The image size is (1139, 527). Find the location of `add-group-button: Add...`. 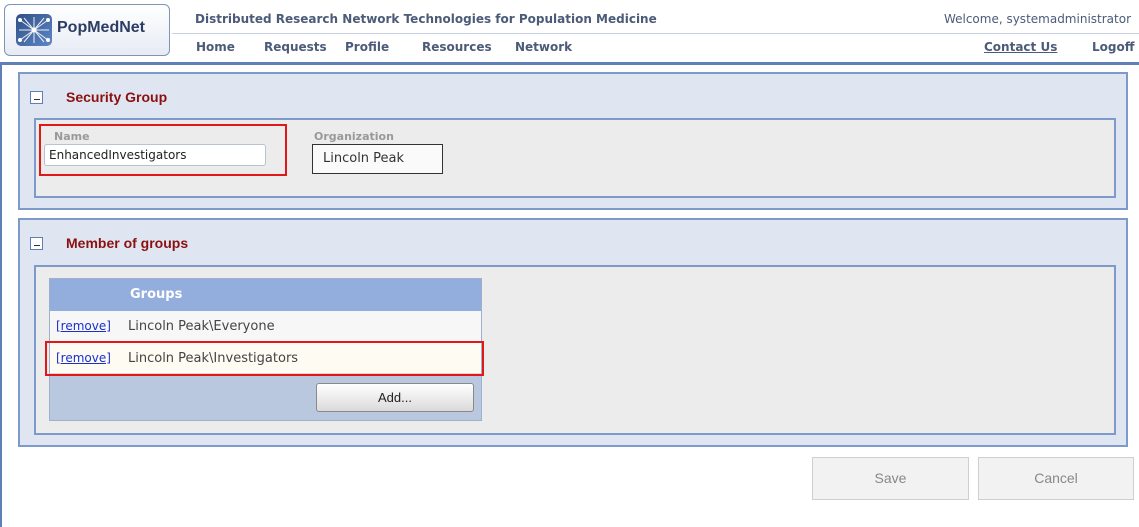

add-group-button: Add... is located at coordinates (395, 397).